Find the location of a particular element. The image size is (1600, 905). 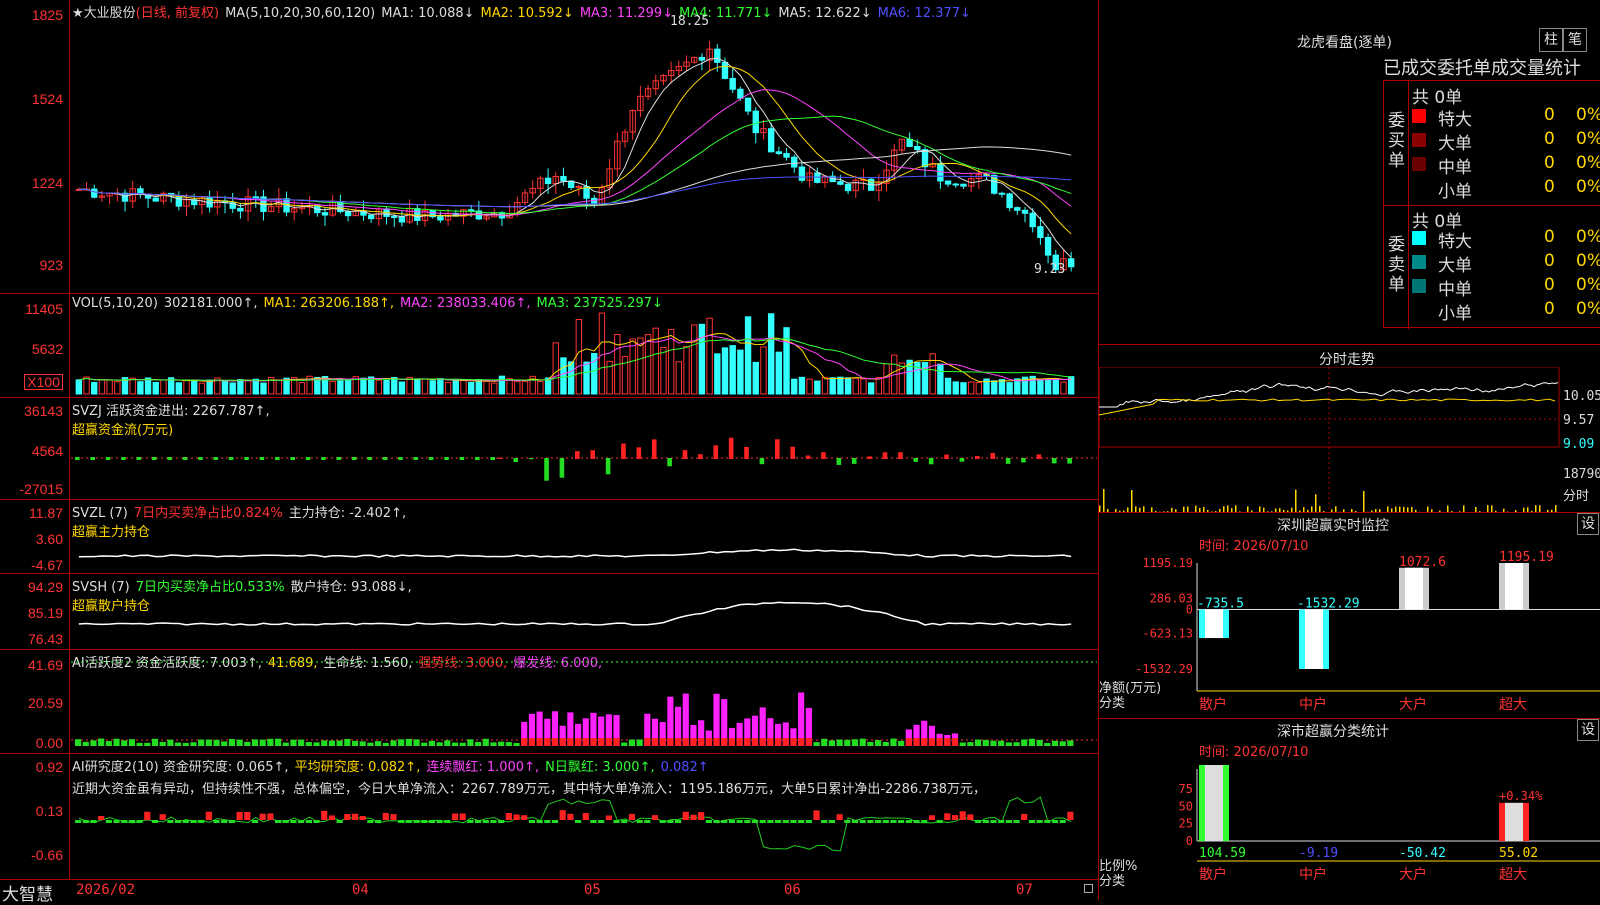

retail-line is located at coordinates (575, 613).